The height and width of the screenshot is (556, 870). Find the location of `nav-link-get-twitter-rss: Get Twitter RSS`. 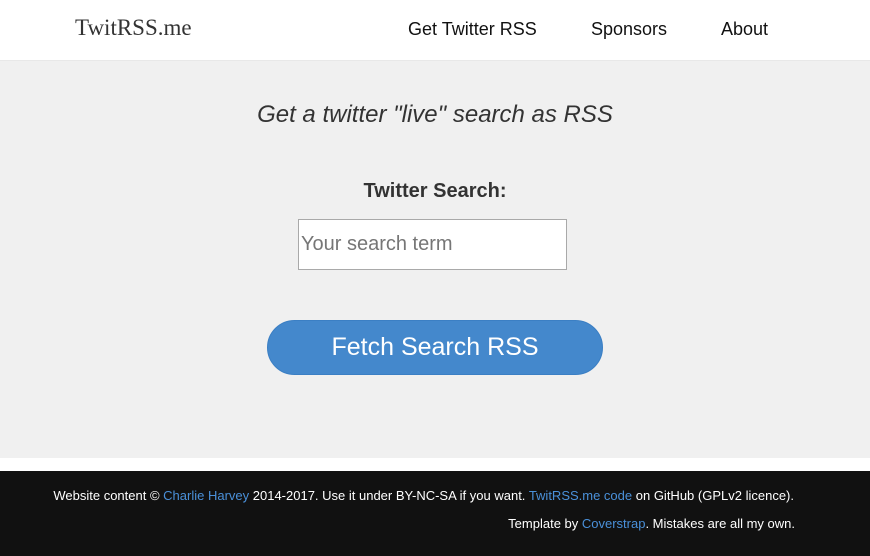

nav-link-get-twitter-rss: Get Twitter RSS is located at coordinates (472, 29).